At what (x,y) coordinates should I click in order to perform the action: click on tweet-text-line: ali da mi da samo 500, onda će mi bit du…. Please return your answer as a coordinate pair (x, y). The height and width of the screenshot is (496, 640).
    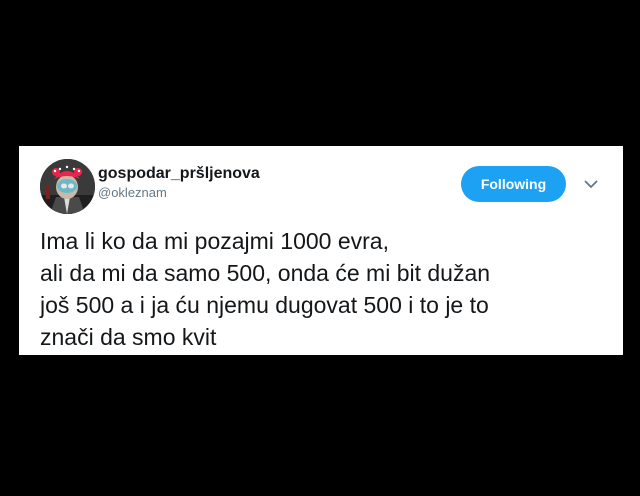
    Looking at the image, I should click on (265, 273).